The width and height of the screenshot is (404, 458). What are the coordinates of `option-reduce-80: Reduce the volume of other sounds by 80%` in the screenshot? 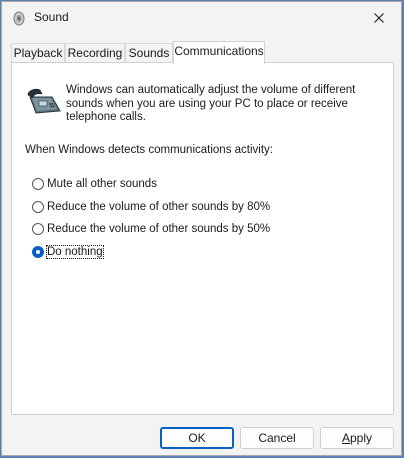 It's located at (151, 207).